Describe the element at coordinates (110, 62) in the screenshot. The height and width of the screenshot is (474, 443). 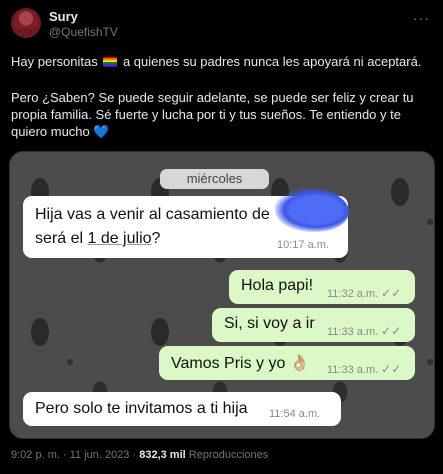
I see `rainbow-flag-icon` at that location.